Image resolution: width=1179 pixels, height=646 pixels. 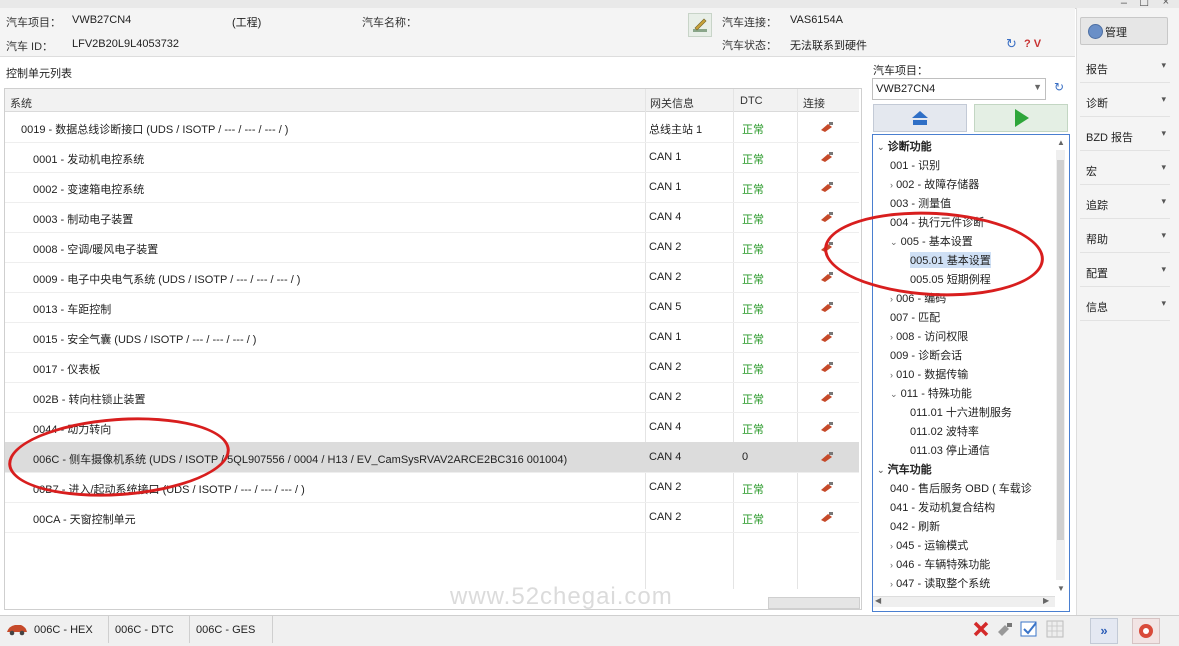 I want to click on tree-node: › 047 - 读取整个系统, so click(x=940, y=583).